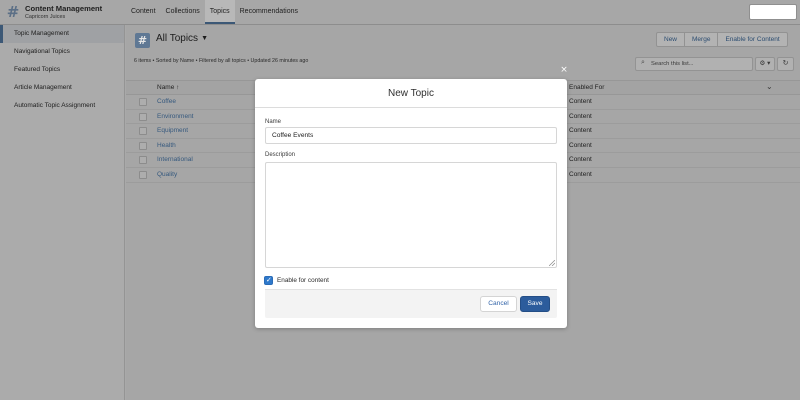  Describe the element at coordinates (535, 304) in the screenshot. I see `save-button: Save` at that location.